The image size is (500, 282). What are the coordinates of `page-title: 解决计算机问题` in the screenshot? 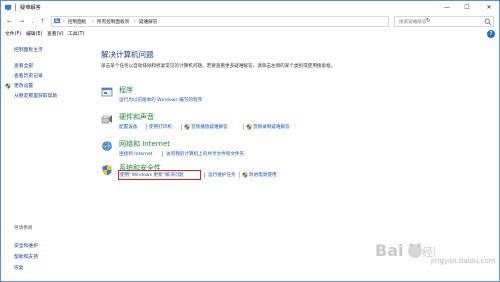 It's located at (127, 54).